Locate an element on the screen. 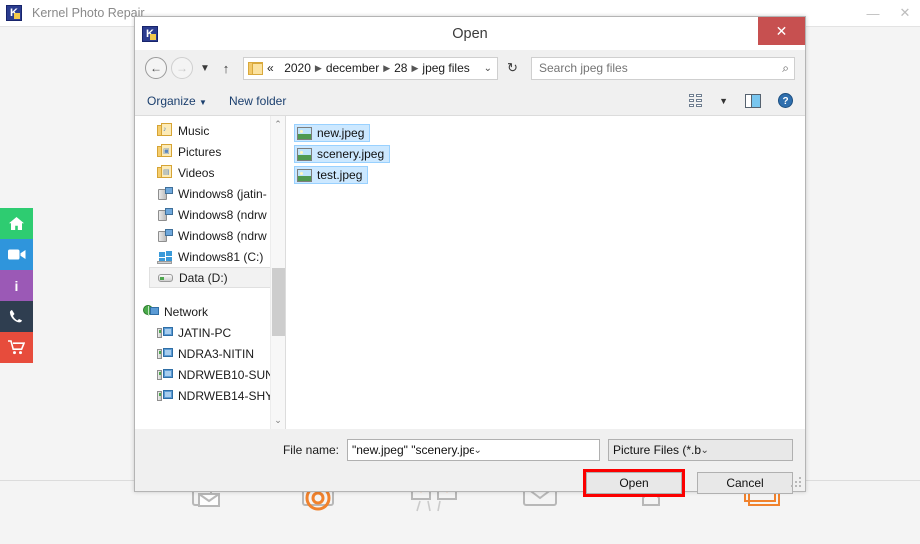 The height and width of the screenshot is (544, 920). recent-locations-dropdown: ▼ is located at coordinates (205, 68).